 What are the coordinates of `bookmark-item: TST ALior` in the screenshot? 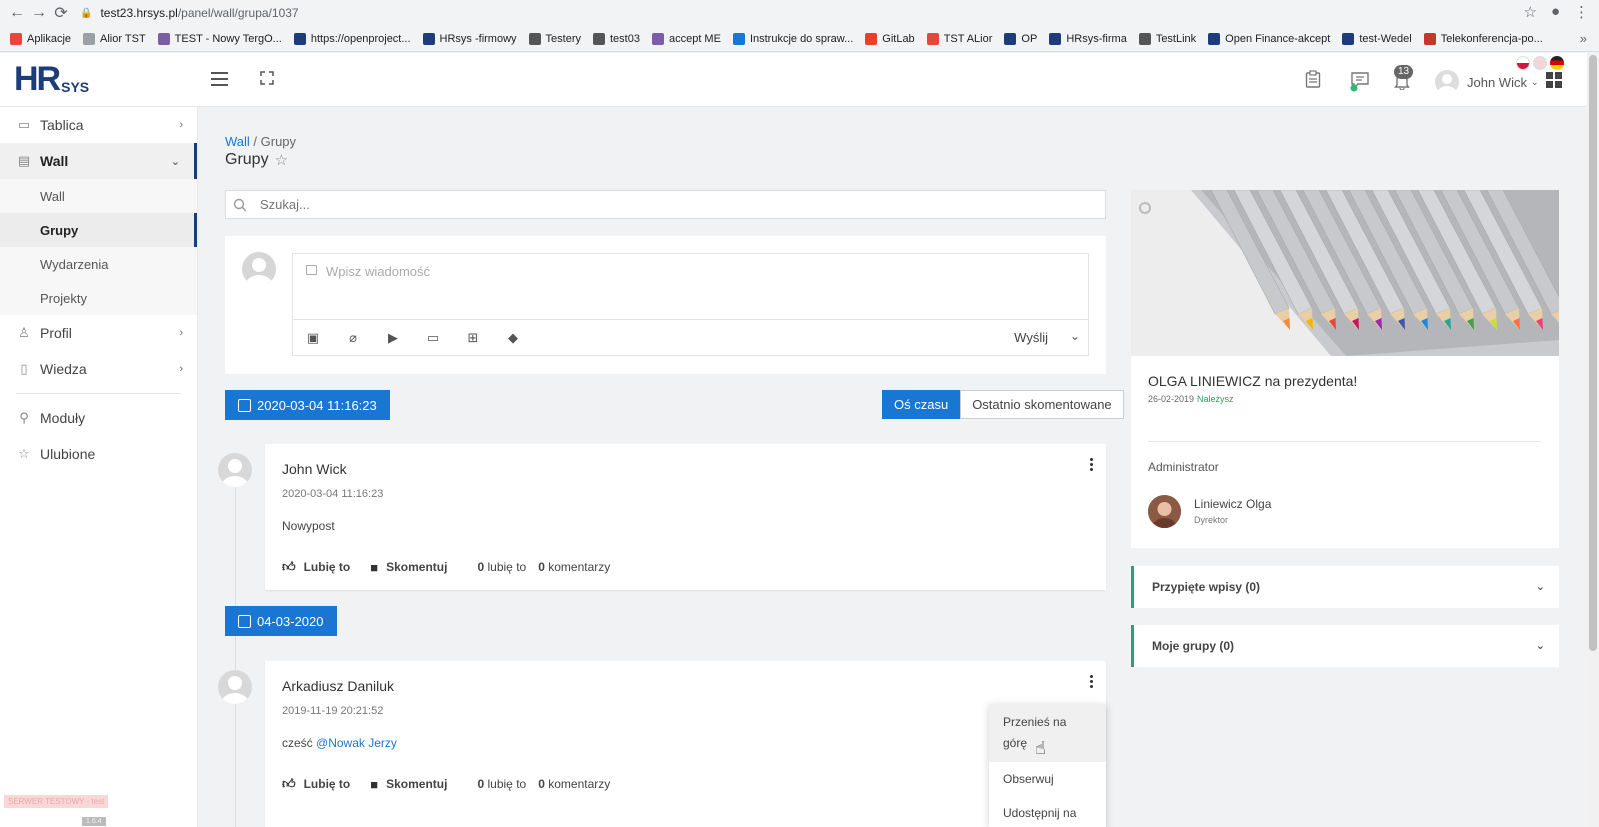 It's located at (959, 38).